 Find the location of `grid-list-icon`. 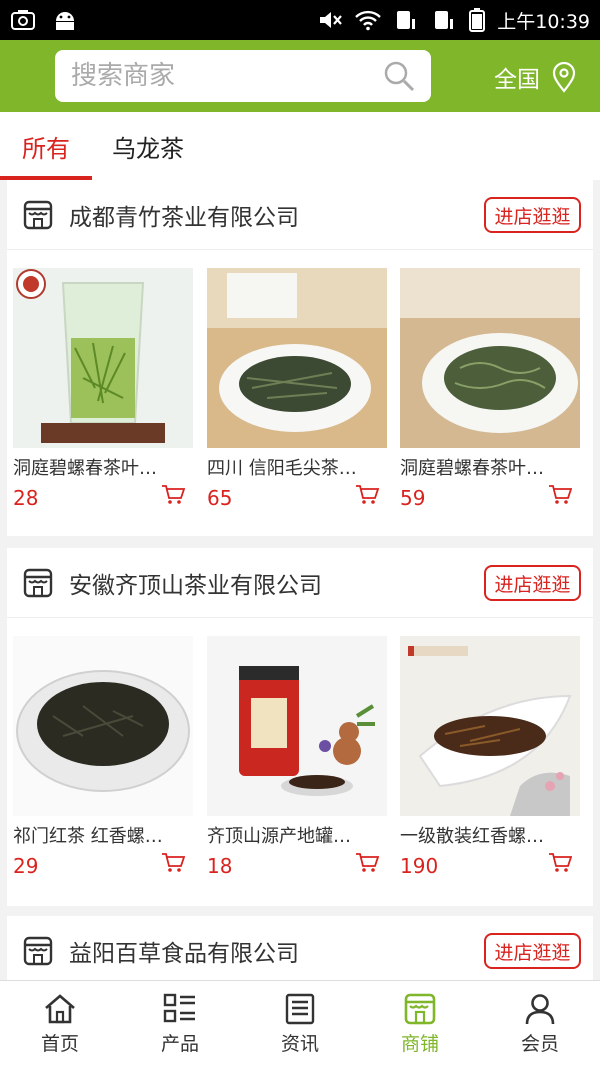

grid-list-icon is located at coordinates (179, 1007).